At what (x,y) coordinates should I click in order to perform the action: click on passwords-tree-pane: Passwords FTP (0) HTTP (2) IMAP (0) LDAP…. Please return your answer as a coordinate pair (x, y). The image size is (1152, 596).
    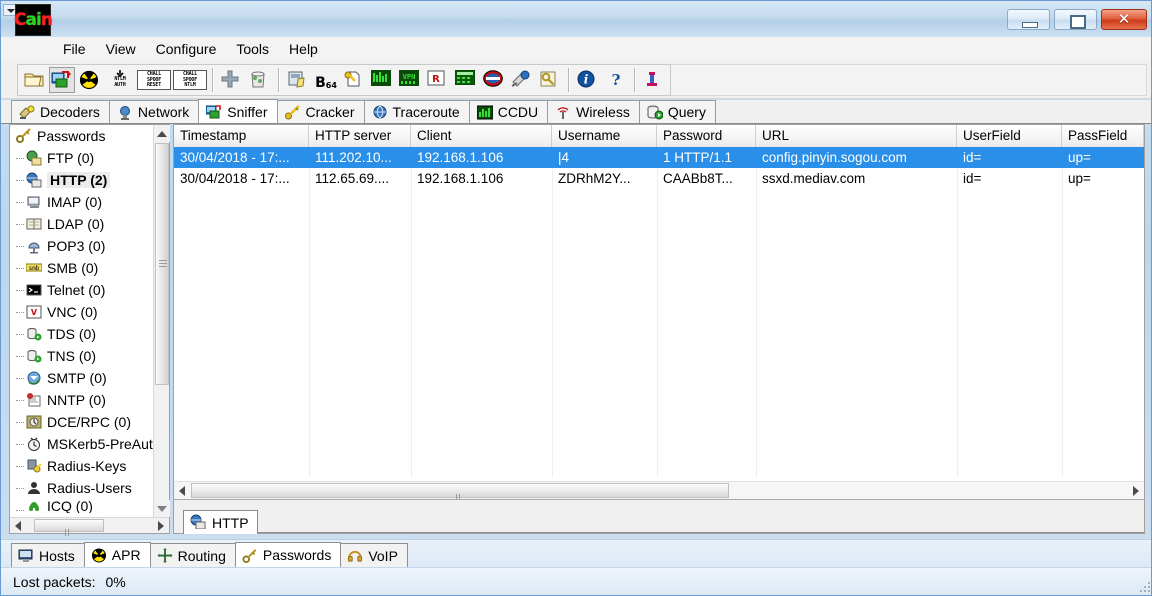
    Looking at the image, I should click on (89, 339).